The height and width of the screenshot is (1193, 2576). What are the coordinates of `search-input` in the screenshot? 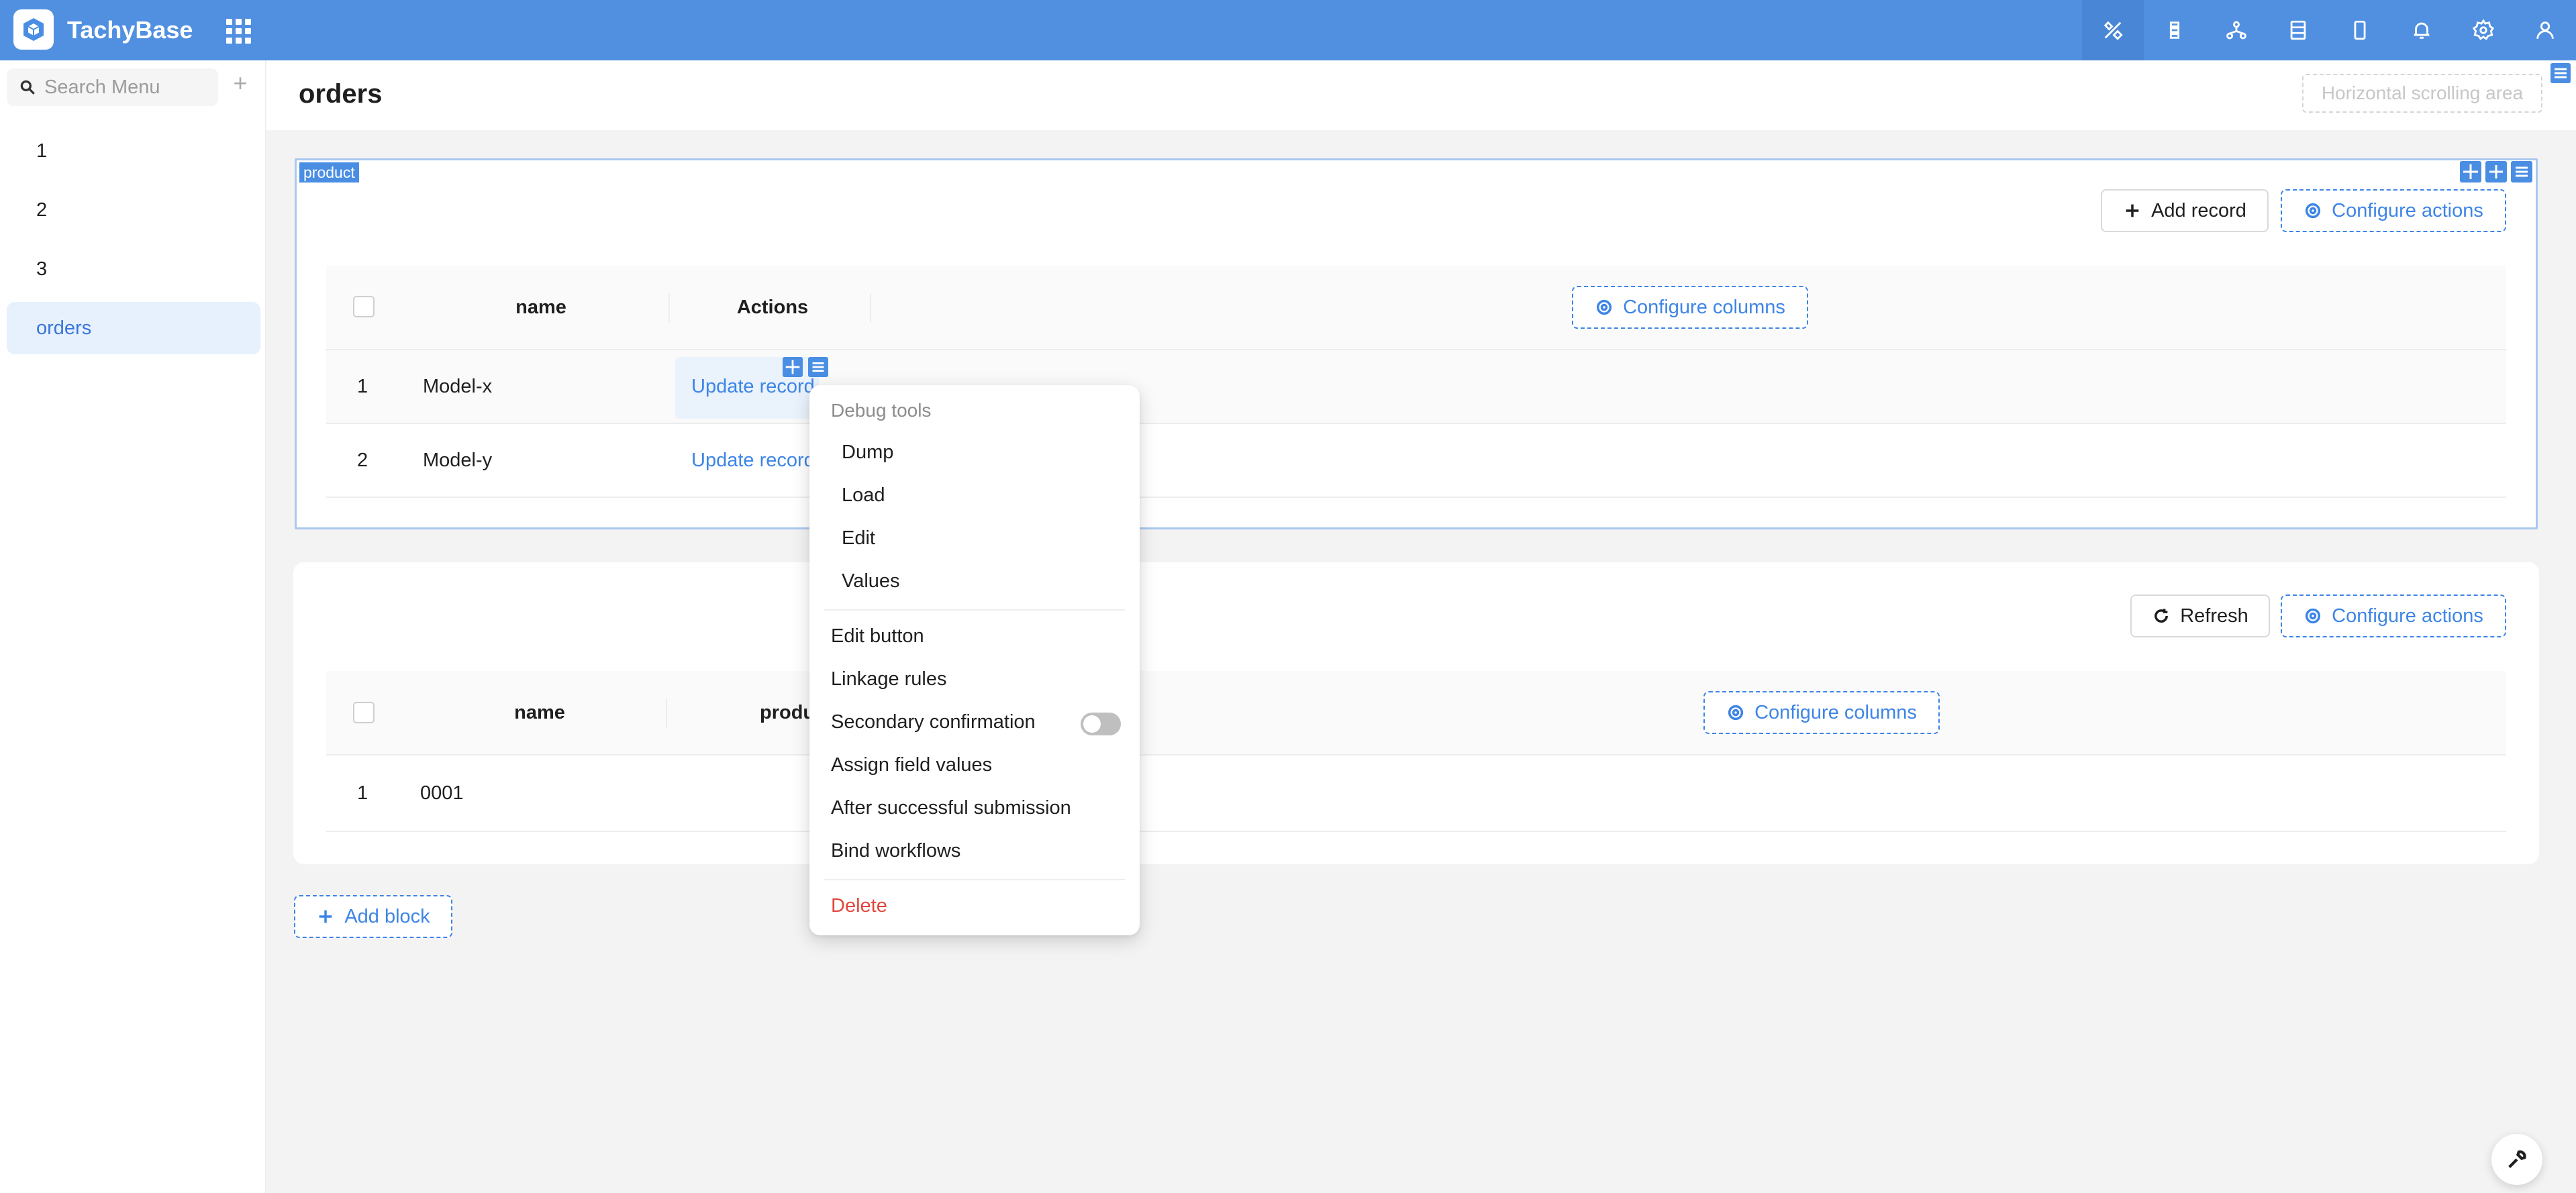 It's located at (128, 88).